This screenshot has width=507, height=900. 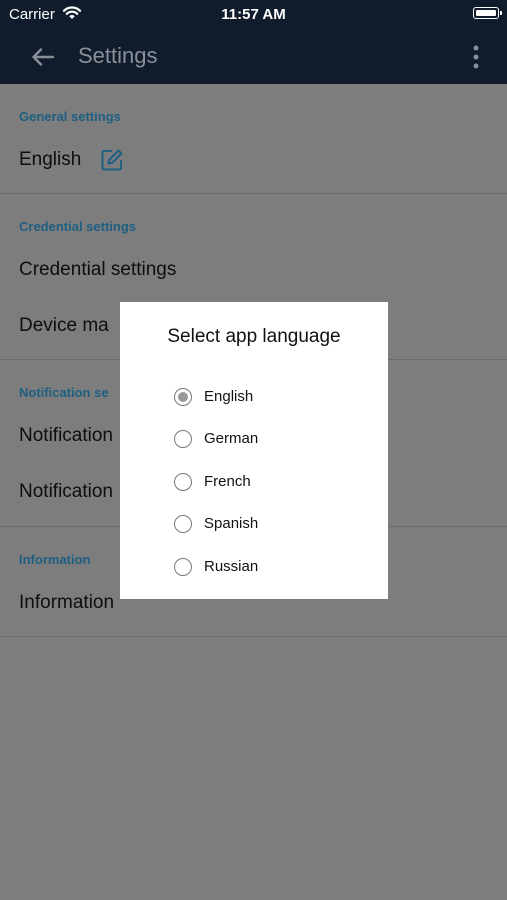 What do you see at coordinates (78, 226) in the screenshot?
I see `section-header-credential: Credential settings` at bounding box center [78, 226].